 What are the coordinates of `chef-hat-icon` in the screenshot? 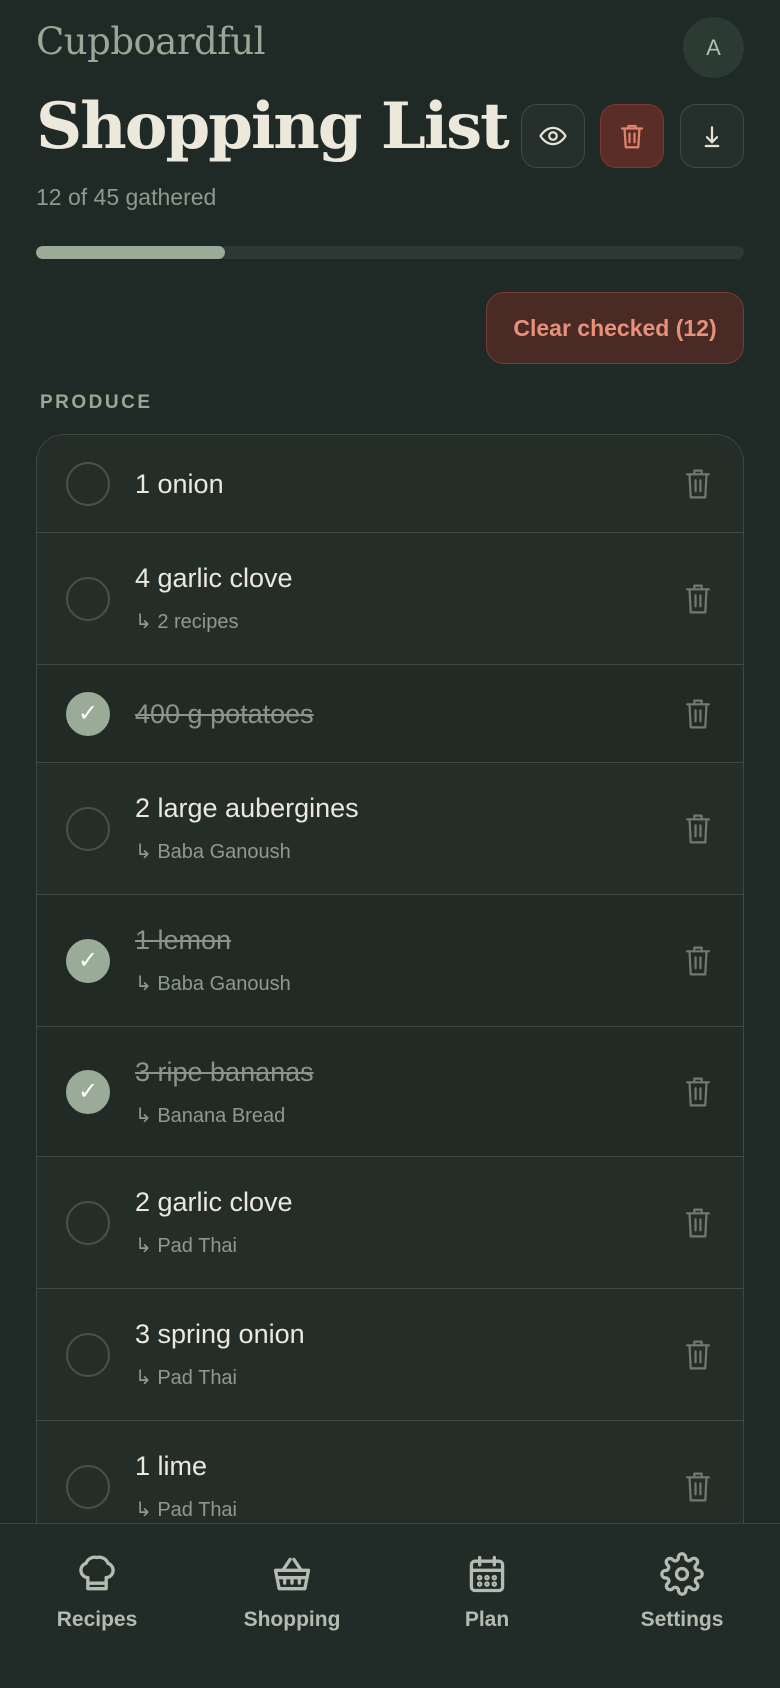 It's located at (97, 1573).